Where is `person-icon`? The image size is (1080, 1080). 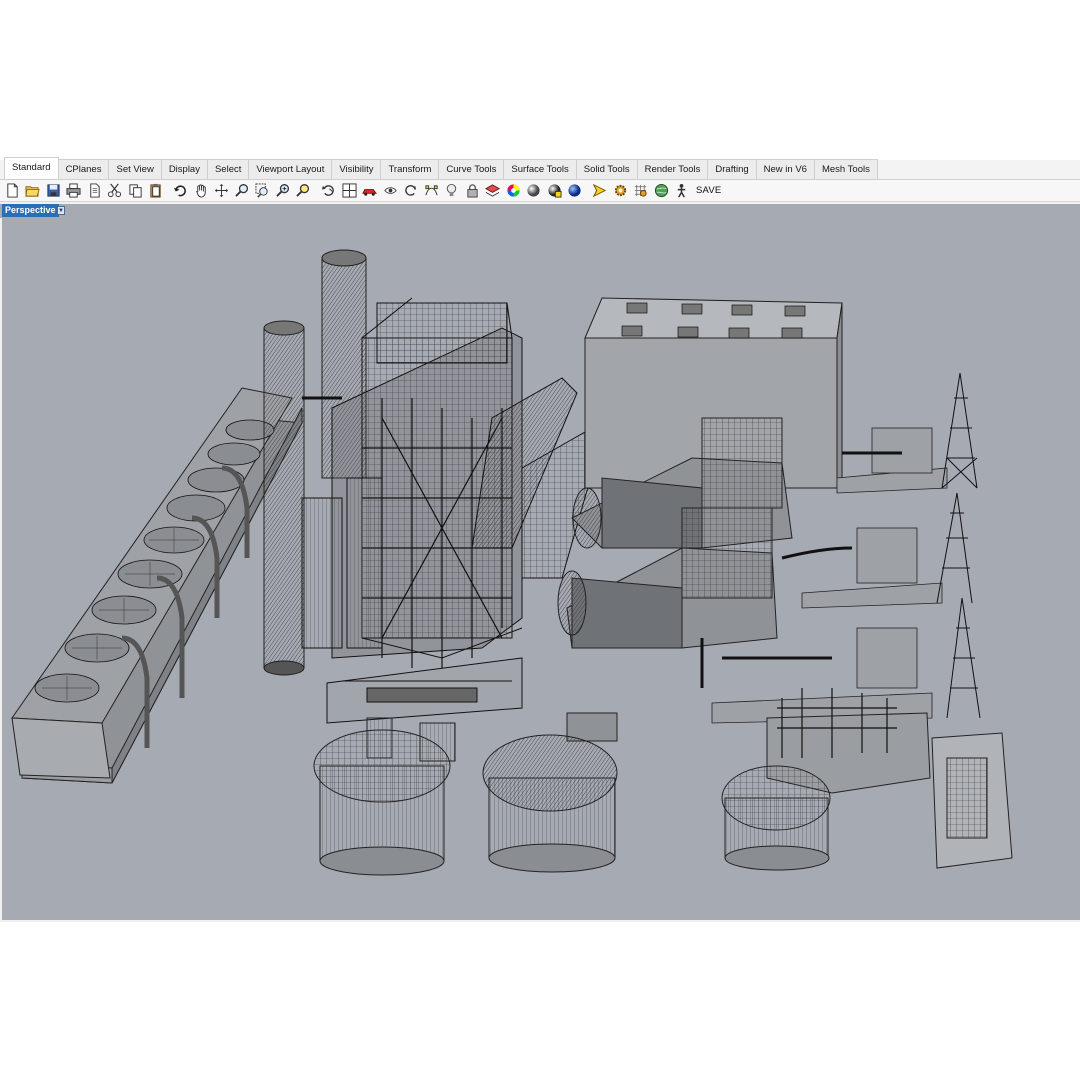
person-icon is located at coordinates (682, 191).